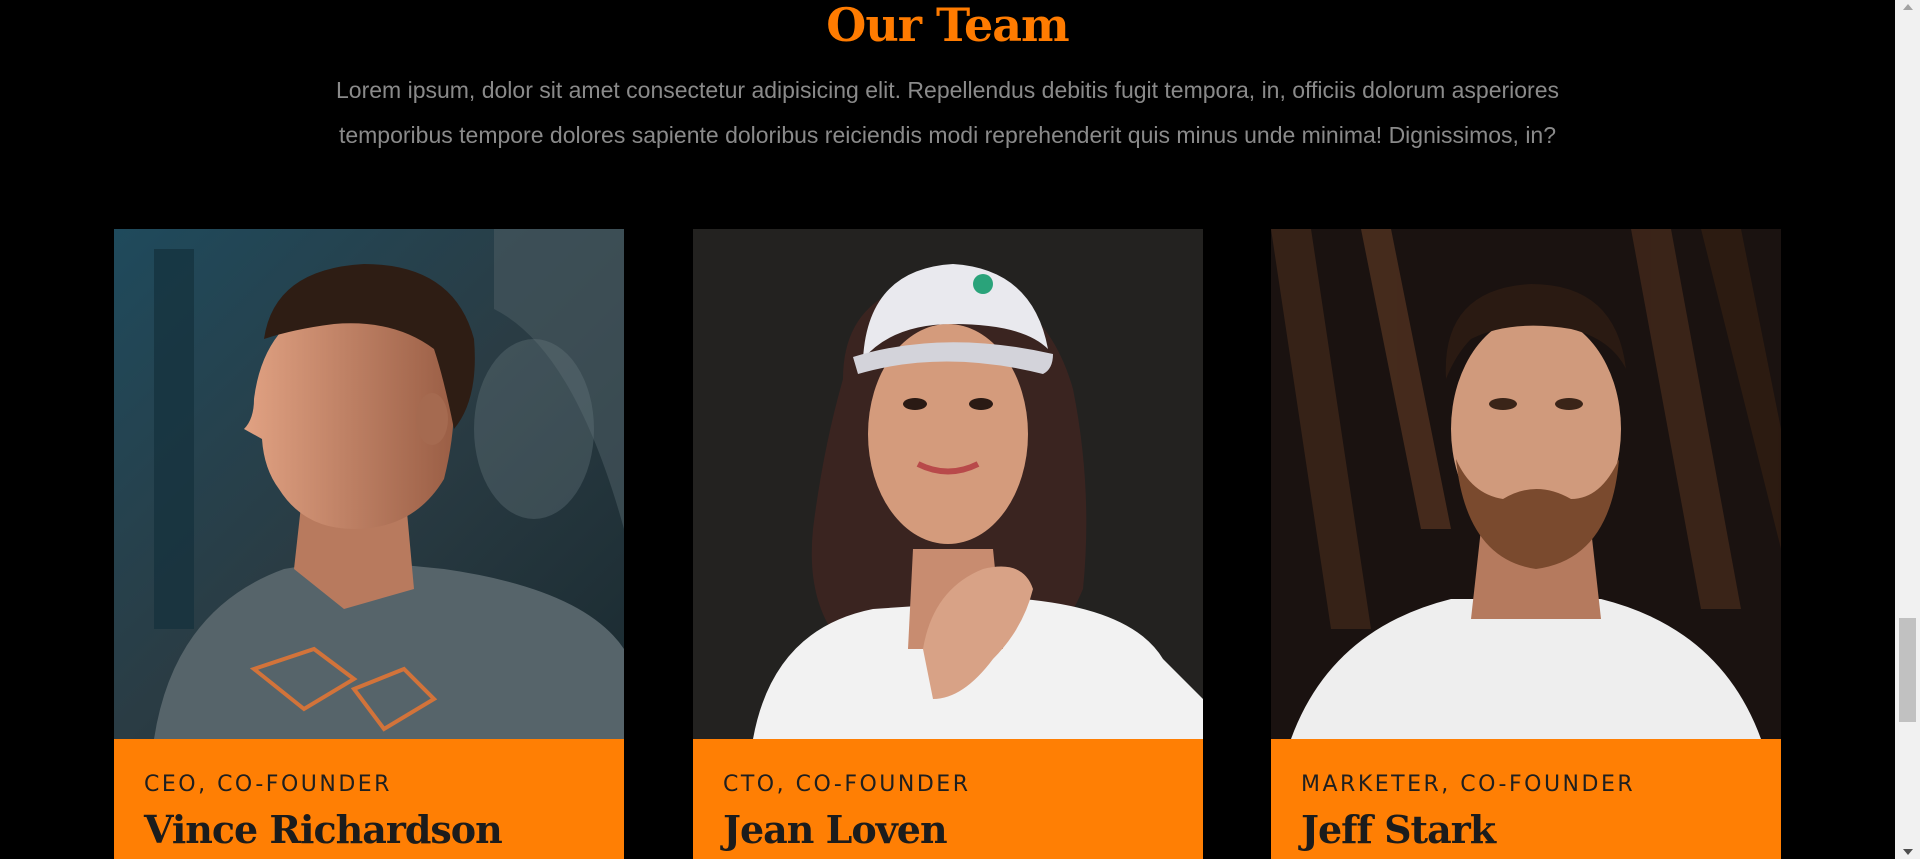  Describe the element at coordinates (369, 799) in the screenshot. I see `team-info-vince: CEO, CO-FOUNDER Vince Richardson` at that location.